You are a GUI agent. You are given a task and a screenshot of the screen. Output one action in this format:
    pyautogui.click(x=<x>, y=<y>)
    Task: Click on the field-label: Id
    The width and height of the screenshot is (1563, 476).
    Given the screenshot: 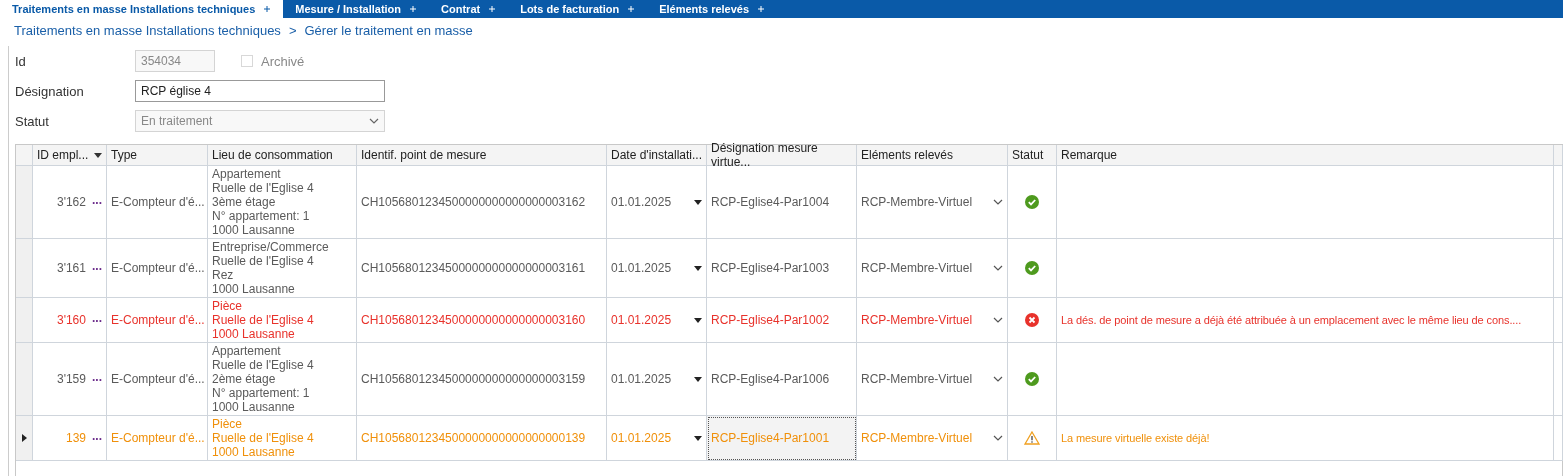 What is the action you would take?
    pyautogui.click(x=21, y=61)
    